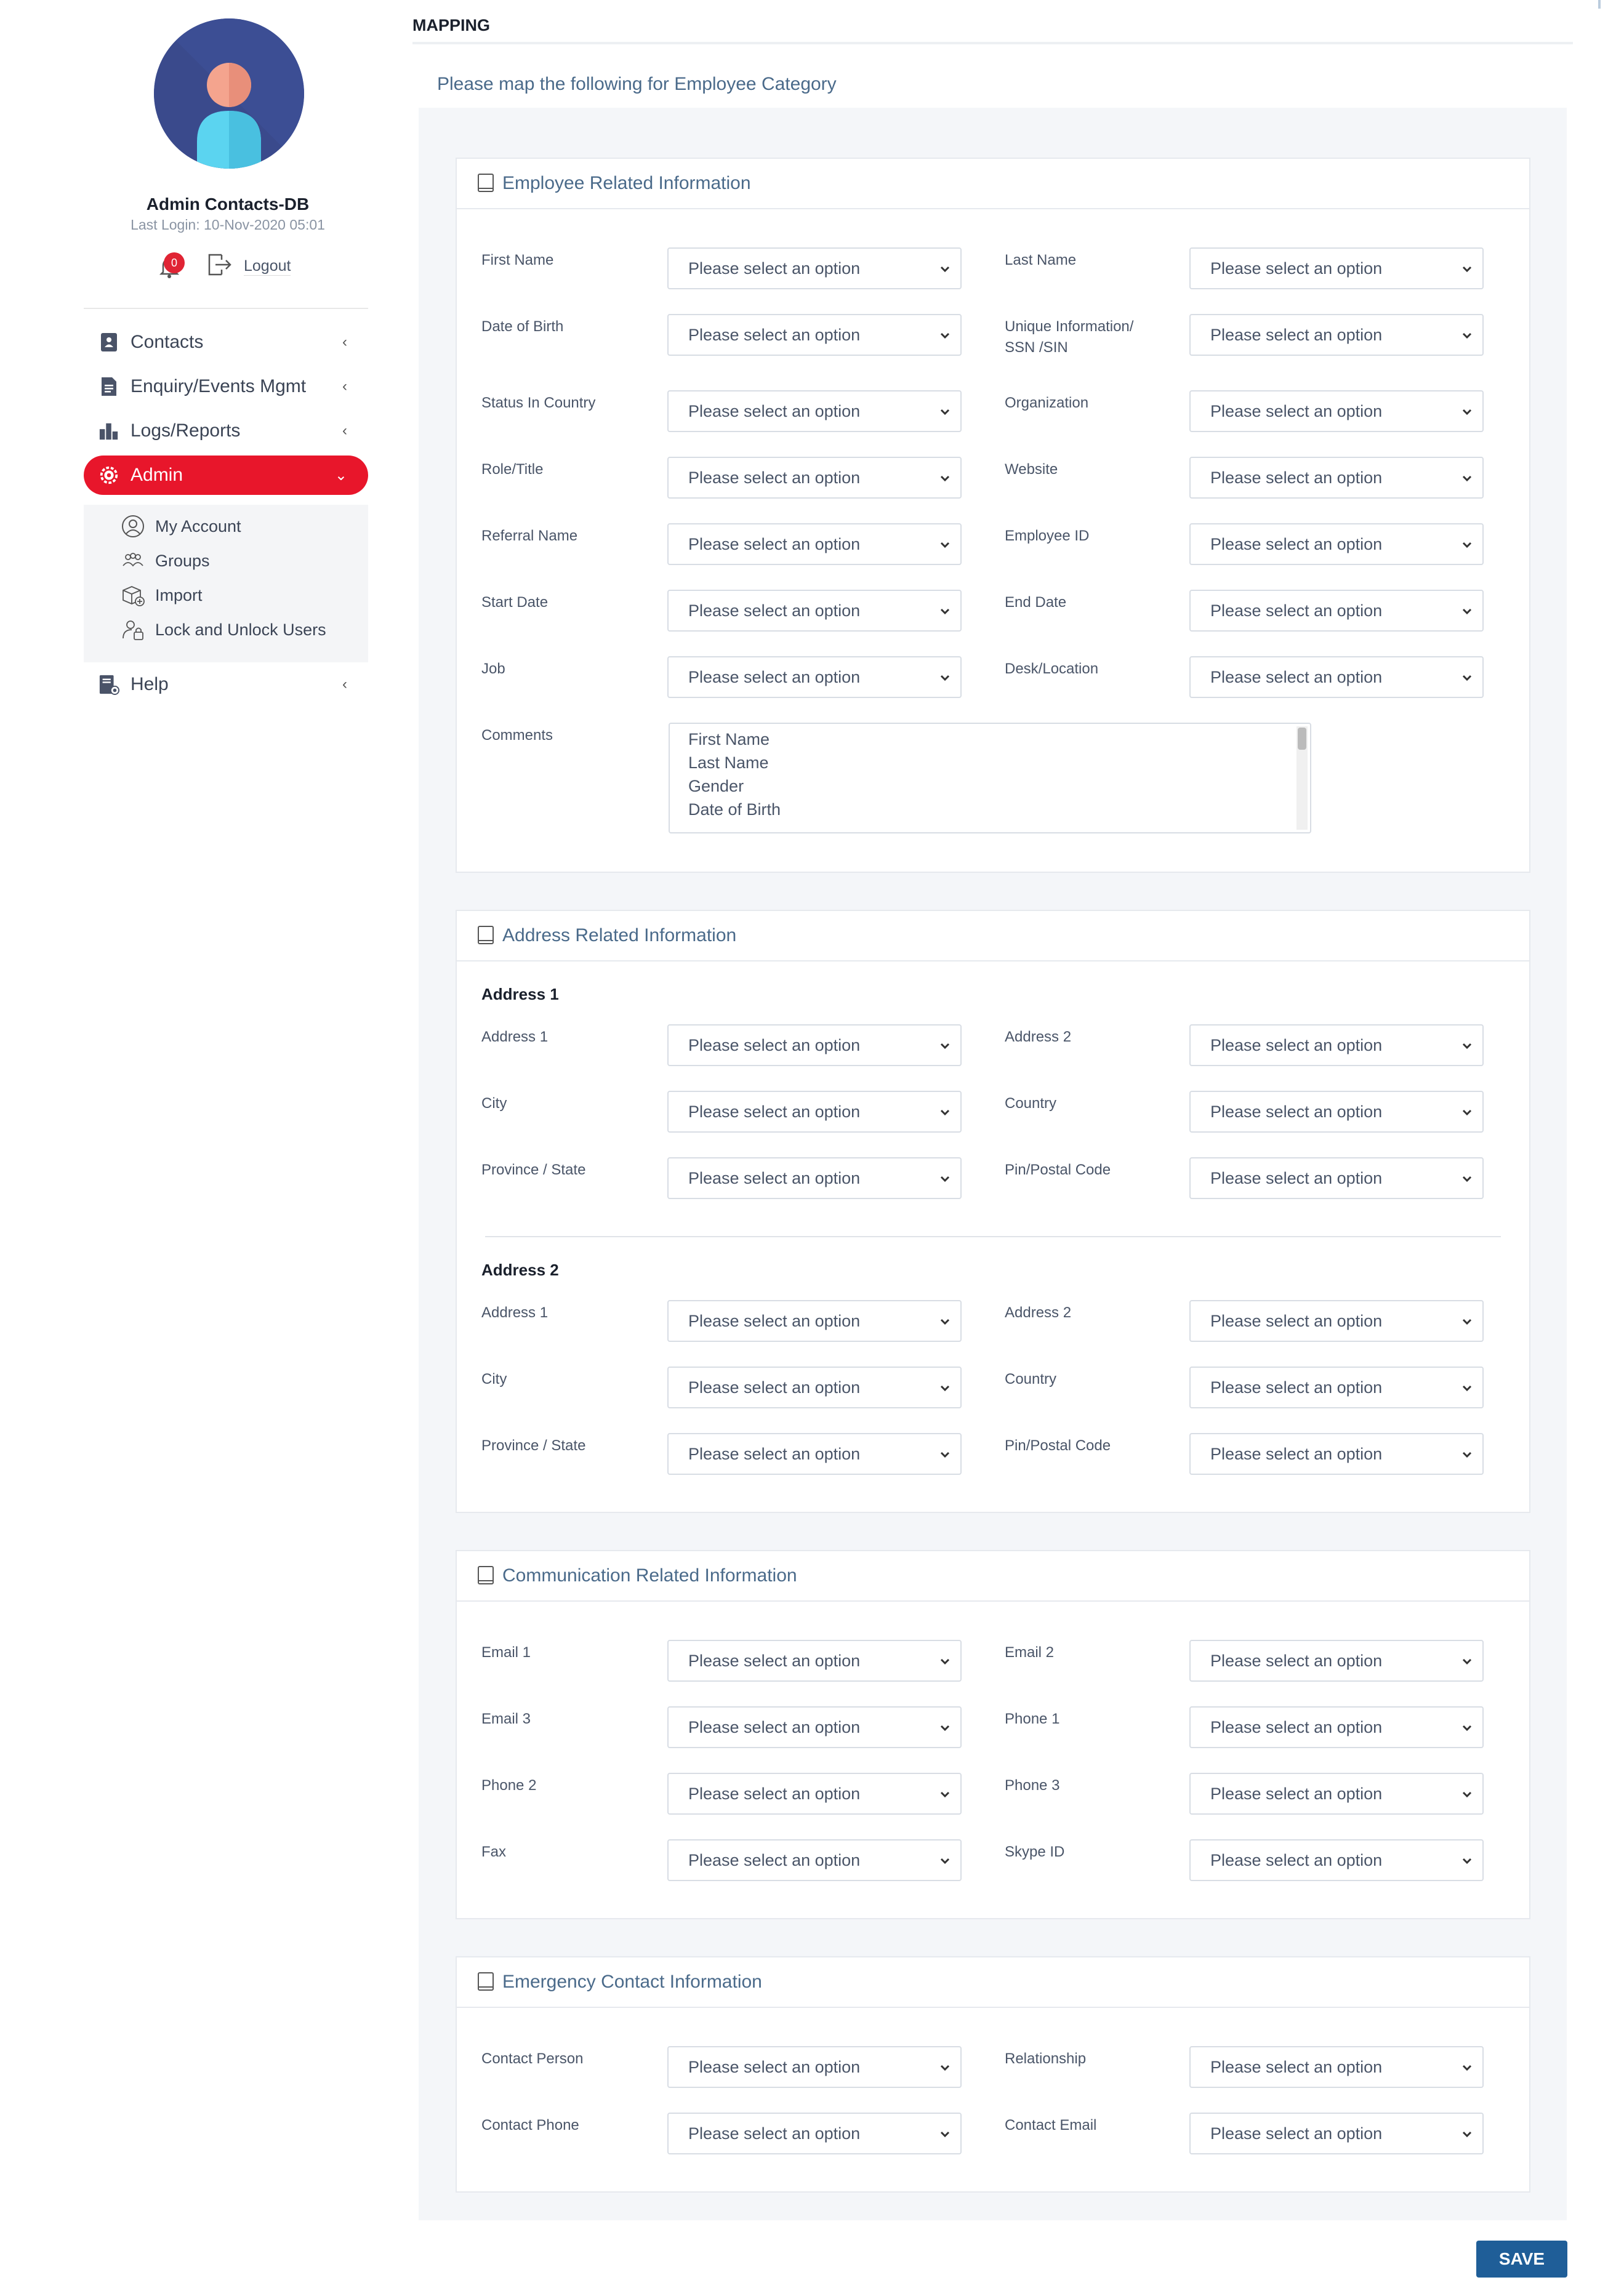 This screenshot has width=1608, height=2296. I want to click on nav-item-help: Help ‹, so click(226, 684).